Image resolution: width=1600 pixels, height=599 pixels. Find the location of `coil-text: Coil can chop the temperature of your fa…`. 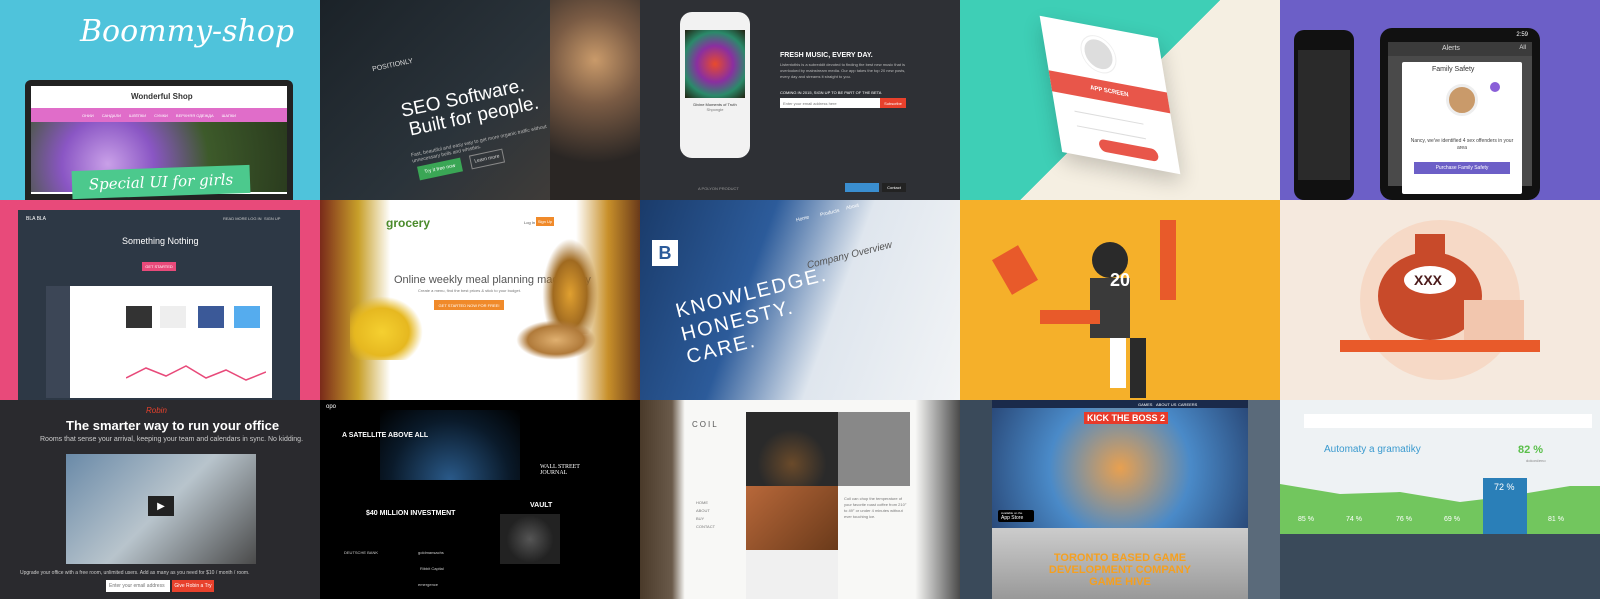

coil-text: Coil can chop the temperature of your fa… is located at coordinates (875, 507).